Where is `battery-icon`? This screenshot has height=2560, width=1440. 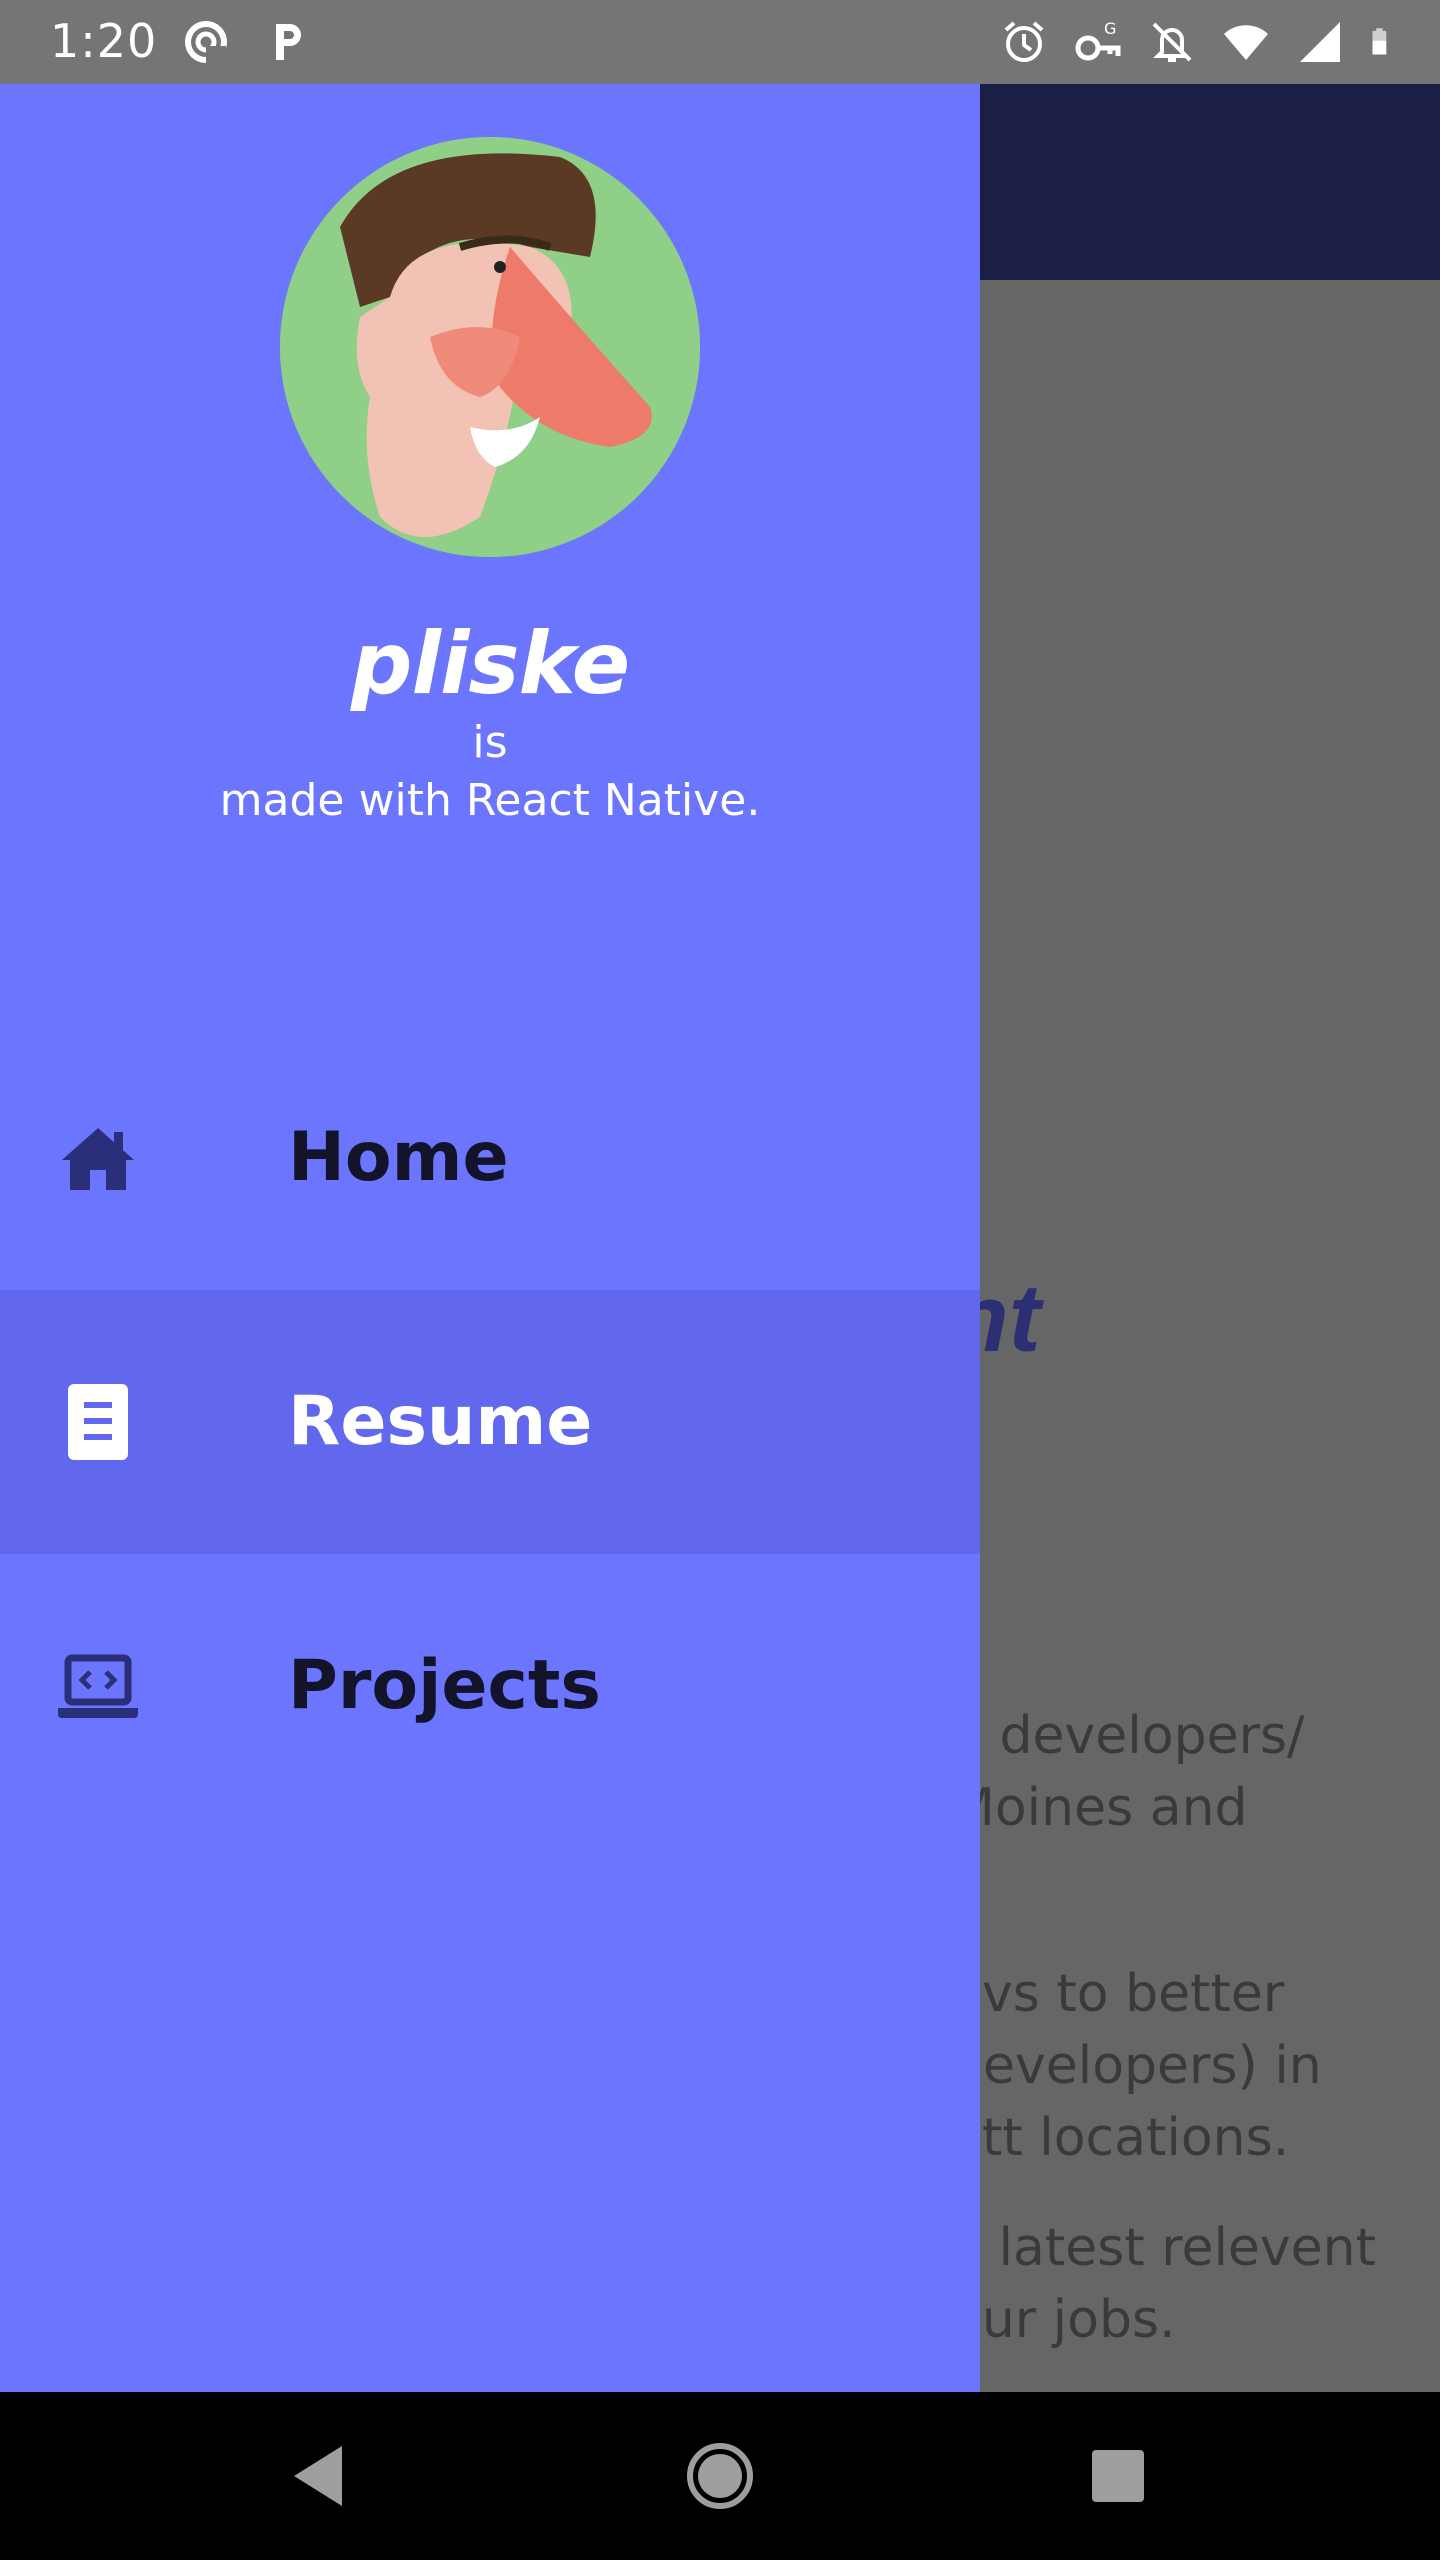
battery-icon is located at coordinates (1379, 41).